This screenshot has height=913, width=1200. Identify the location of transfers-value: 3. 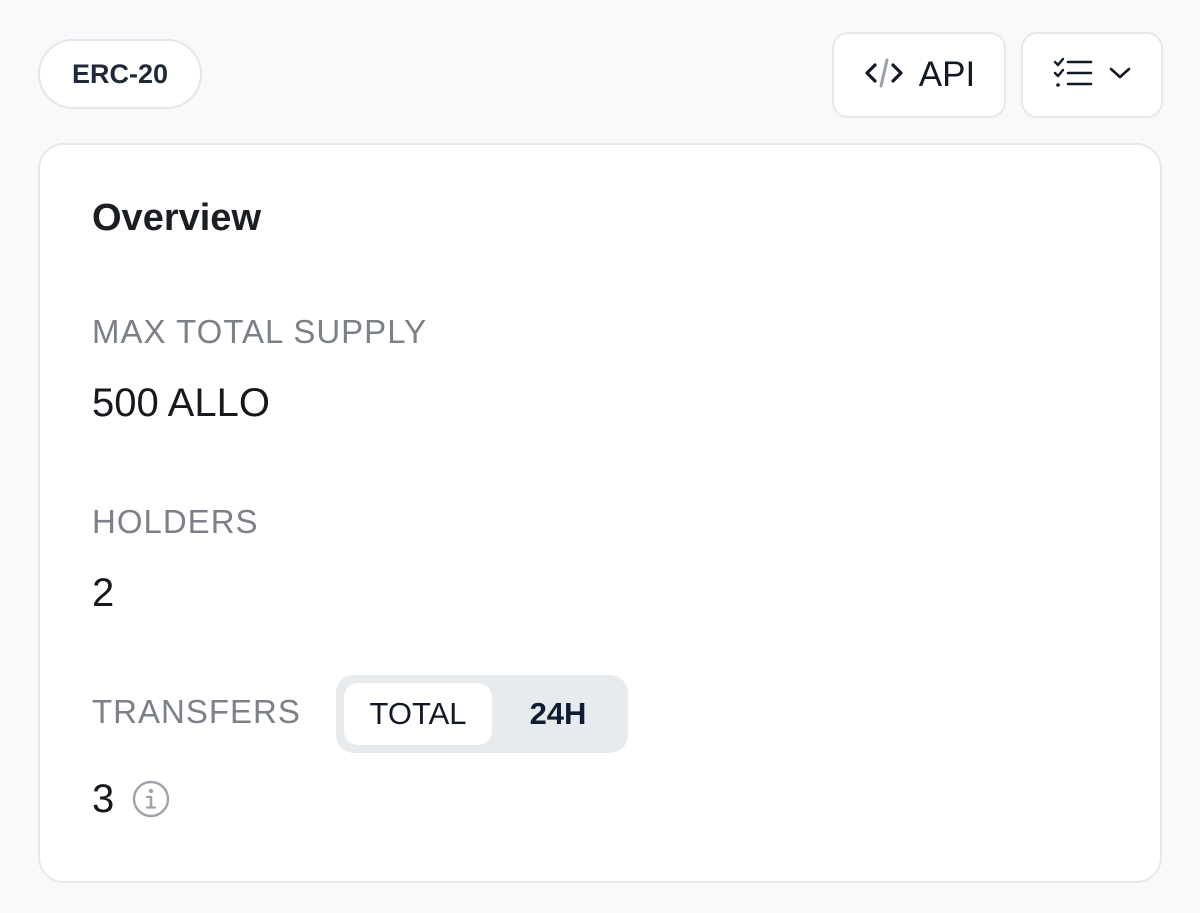
(103, 799).